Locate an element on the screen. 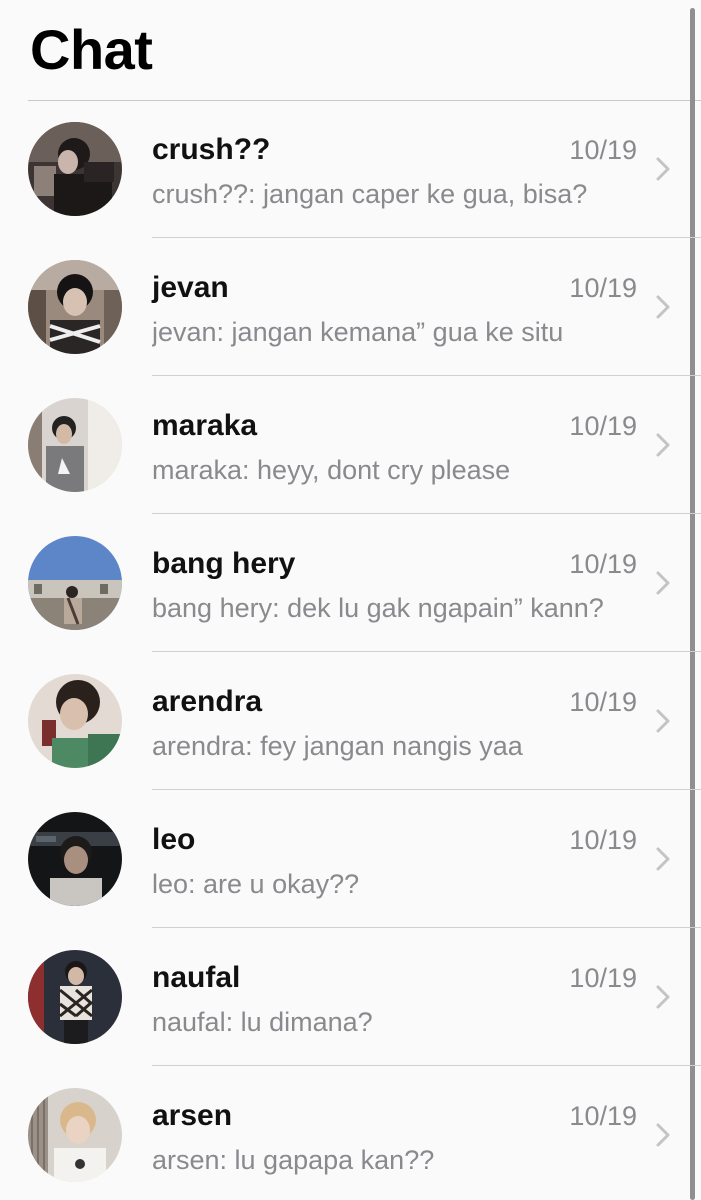  chat-preview: crush??: jangan caper ke gua, bisa? is located at coordinates (370, 194).